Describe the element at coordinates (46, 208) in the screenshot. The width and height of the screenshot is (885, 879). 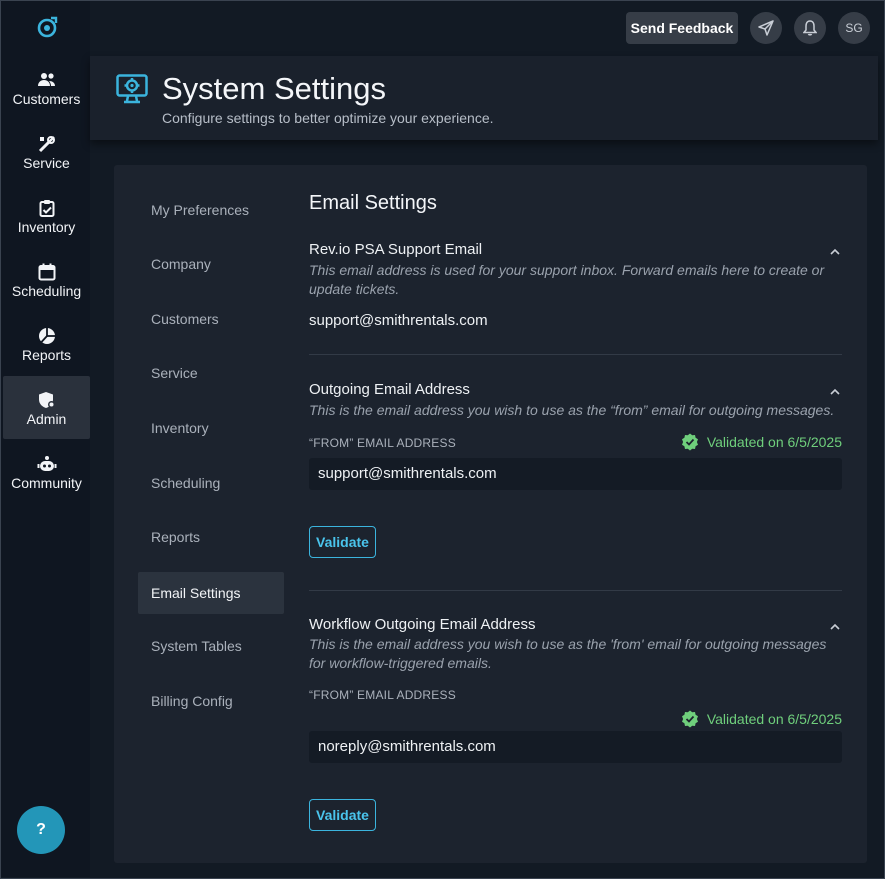
I see `clipboard-check-icon` at that location.